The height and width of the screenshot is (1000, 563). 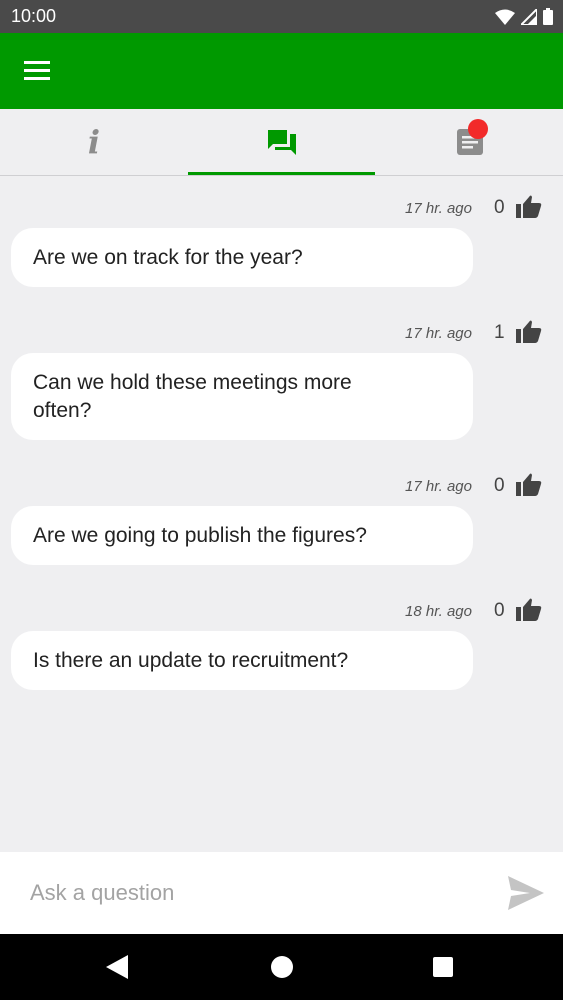 What do you see at coordinates (192, 396) in the screenshot?
I see `question-text: Can we hold these meetings more often?` at bounding box center [192, 396].